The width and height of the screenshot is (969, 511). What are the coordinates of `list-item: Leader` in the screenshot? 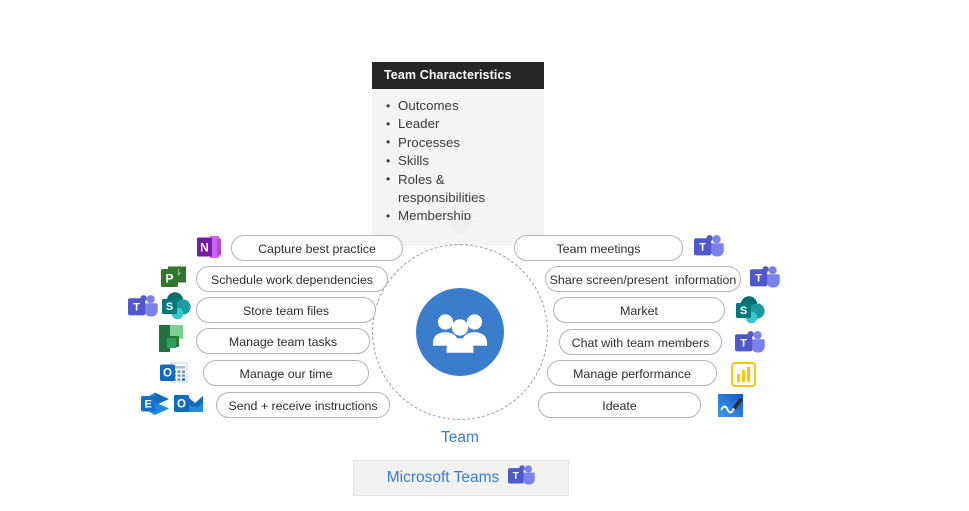 It's located at (459, 124).